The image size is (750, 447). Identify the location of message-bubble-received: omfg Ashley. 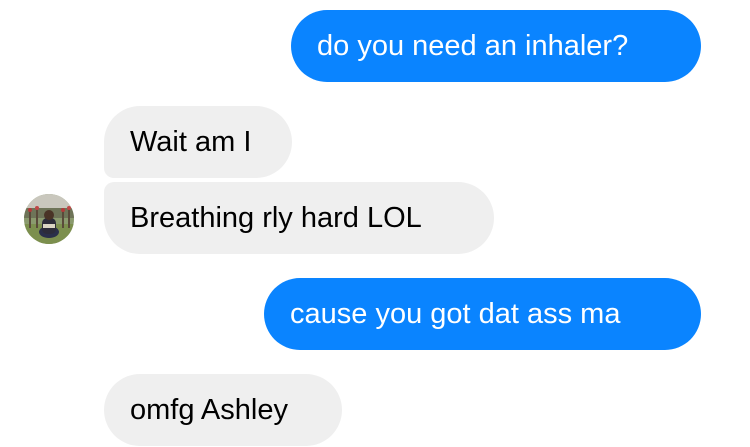
(223, 410).